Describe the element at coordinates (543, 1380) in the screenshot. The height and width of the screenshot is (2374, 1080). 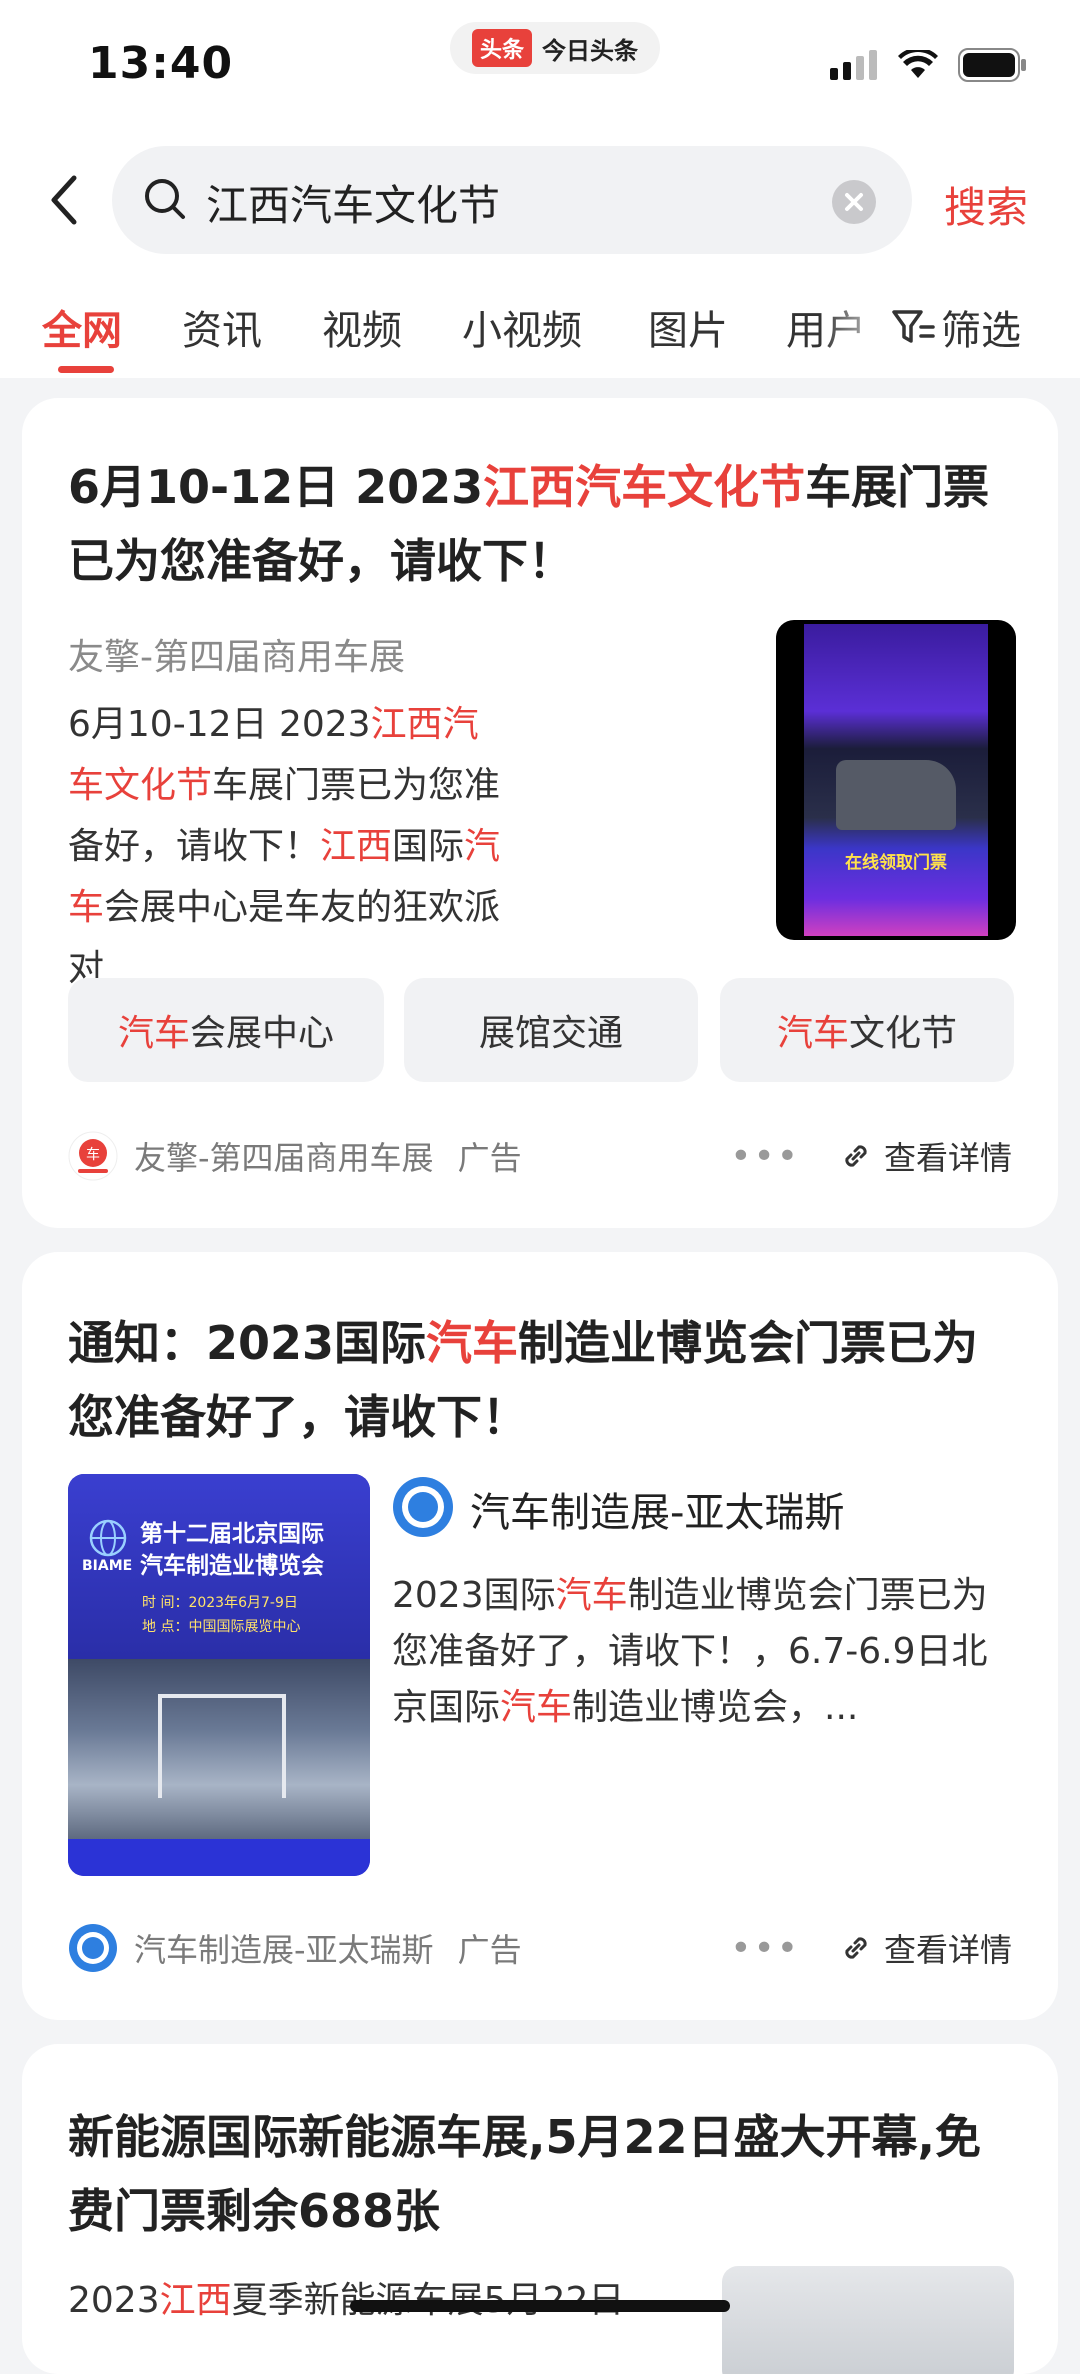
I see `card-title: 通知：2023国际汽车制造业博览会门票已为您准备好了，请收下！` at that location.